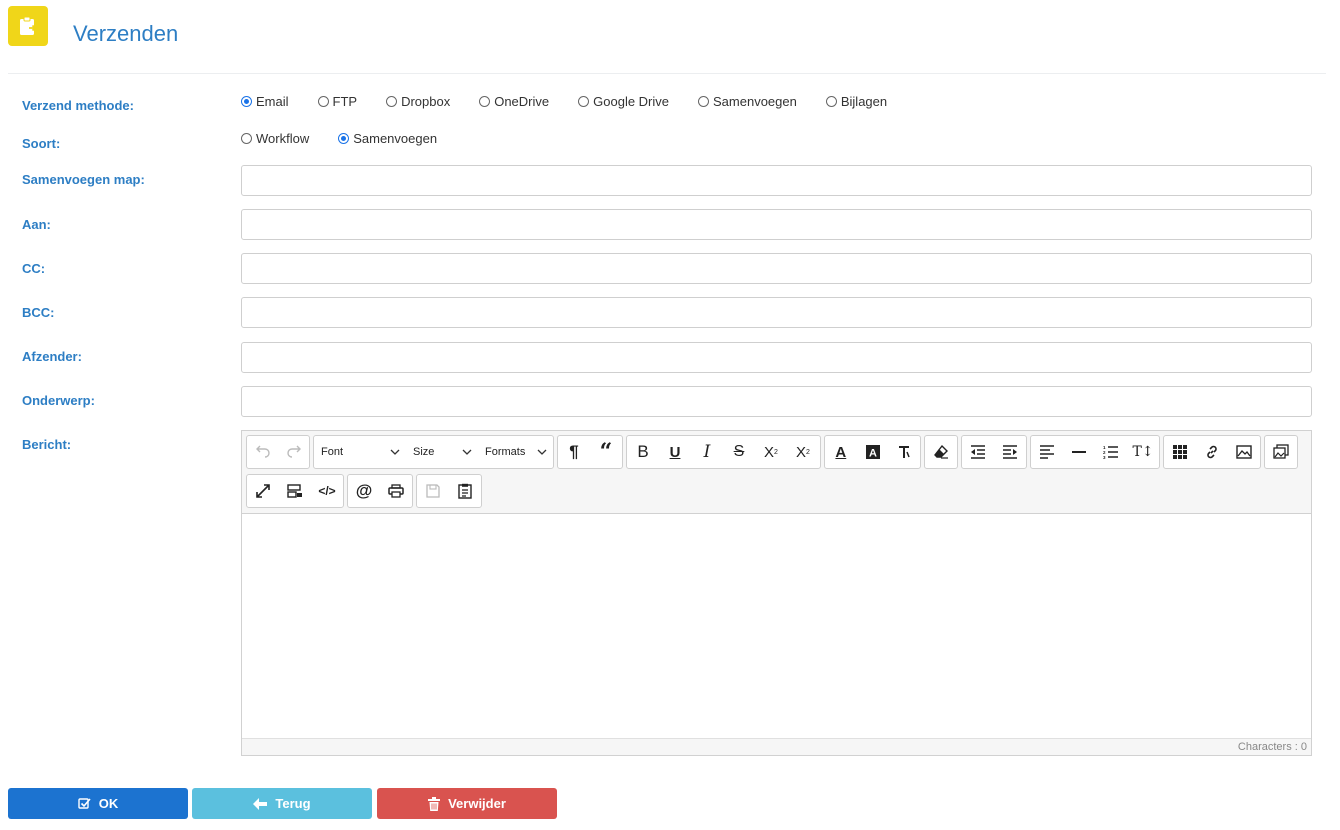 The height and width of the screenshot is (830, 1340). I want to click on history-group, so click(278, 452).